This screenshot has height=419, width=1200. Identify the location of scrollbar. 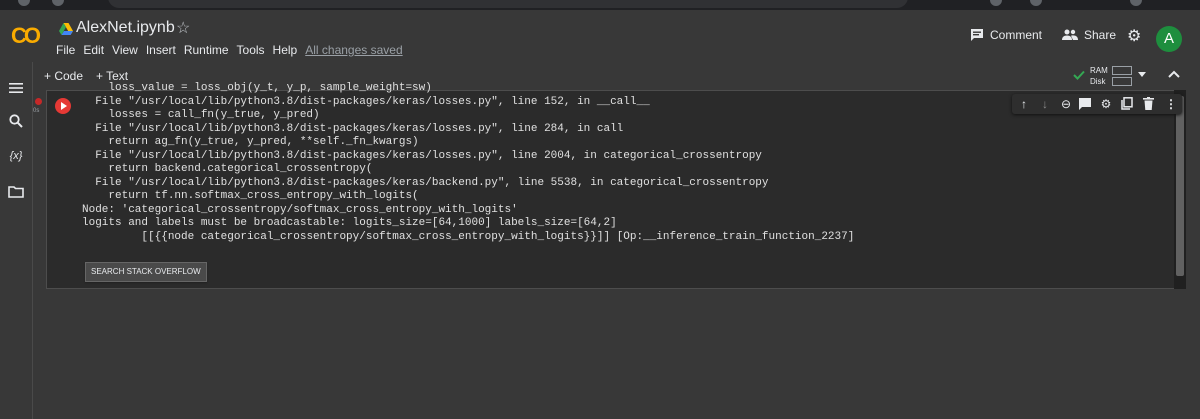
(1180, 189).